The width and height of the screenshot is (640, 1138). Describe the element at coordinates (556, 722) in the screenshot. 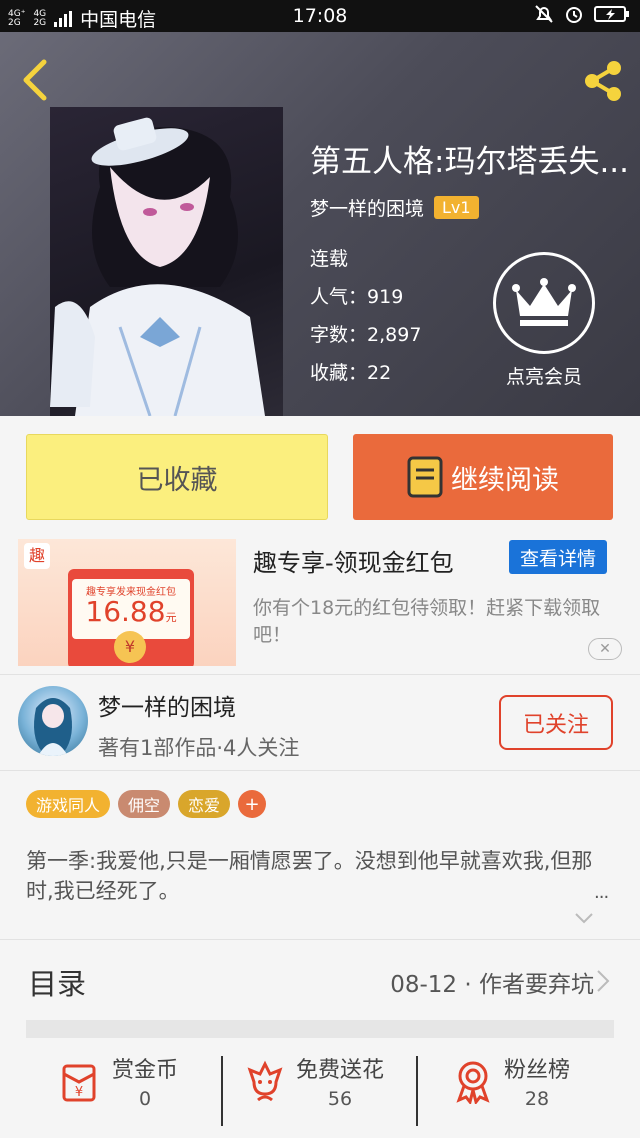

I see `follow-button: 已关注` at that location.